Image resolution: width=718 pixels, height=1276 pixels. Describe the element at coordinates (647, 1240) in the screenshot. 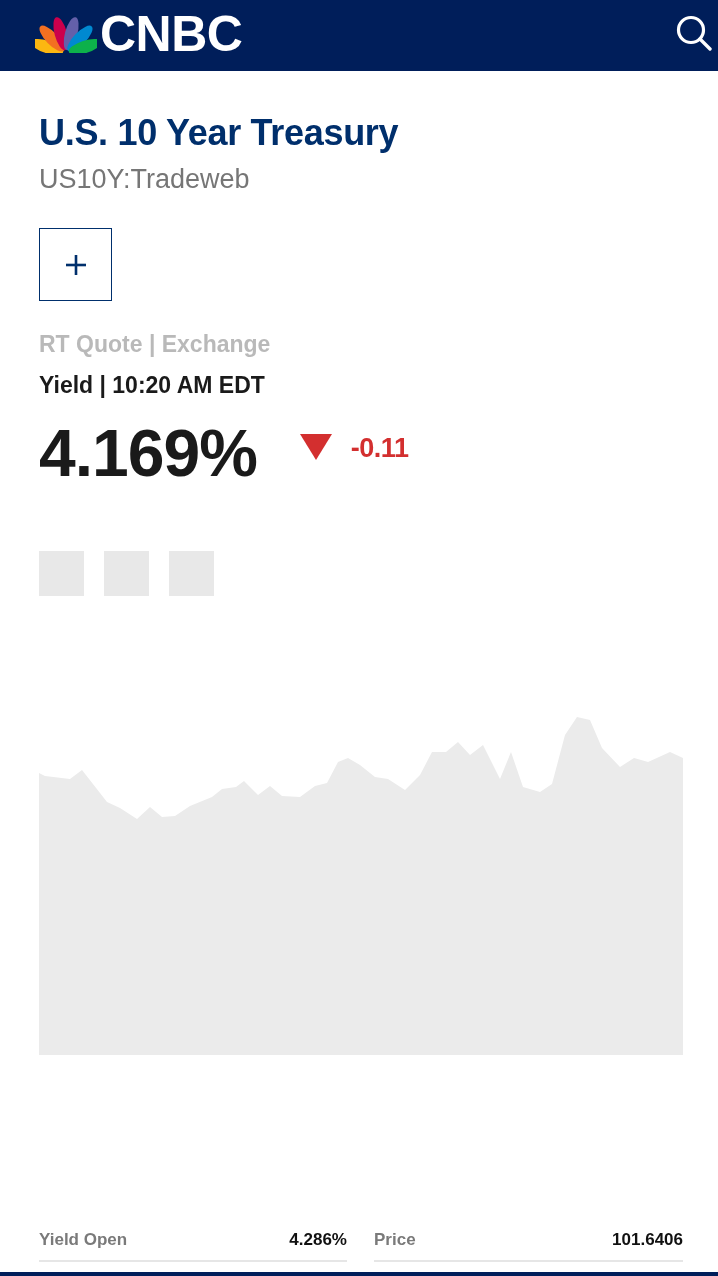

I see `stat-value: 101.6406` at that location.